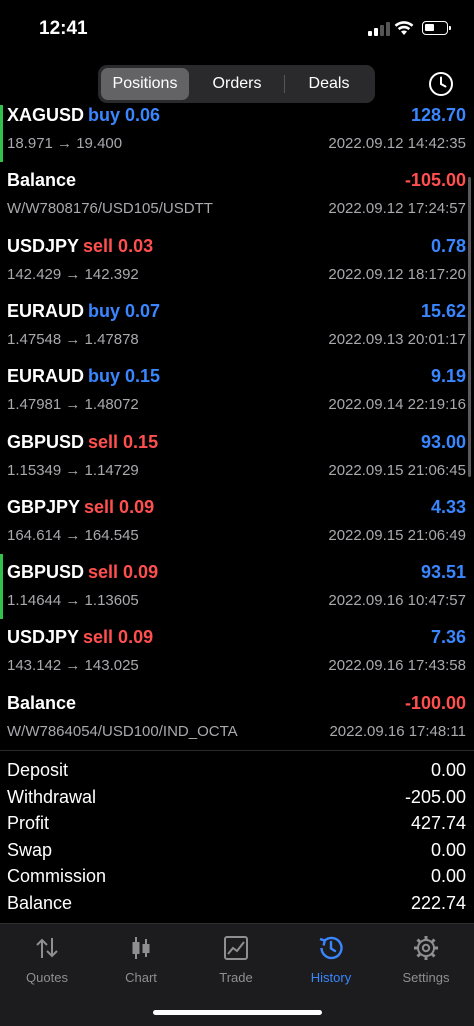 The image size is (474, 1026). I want to click on deal-profit: -105.00, so click(435, 180).